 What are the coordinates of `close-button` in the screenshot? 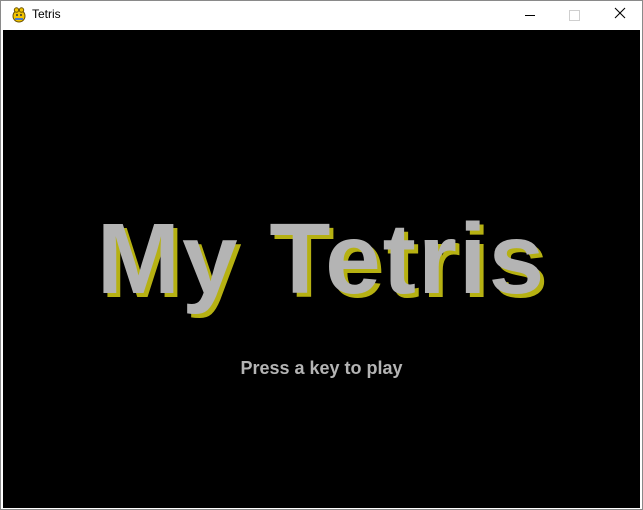 It's located at (619, 15).